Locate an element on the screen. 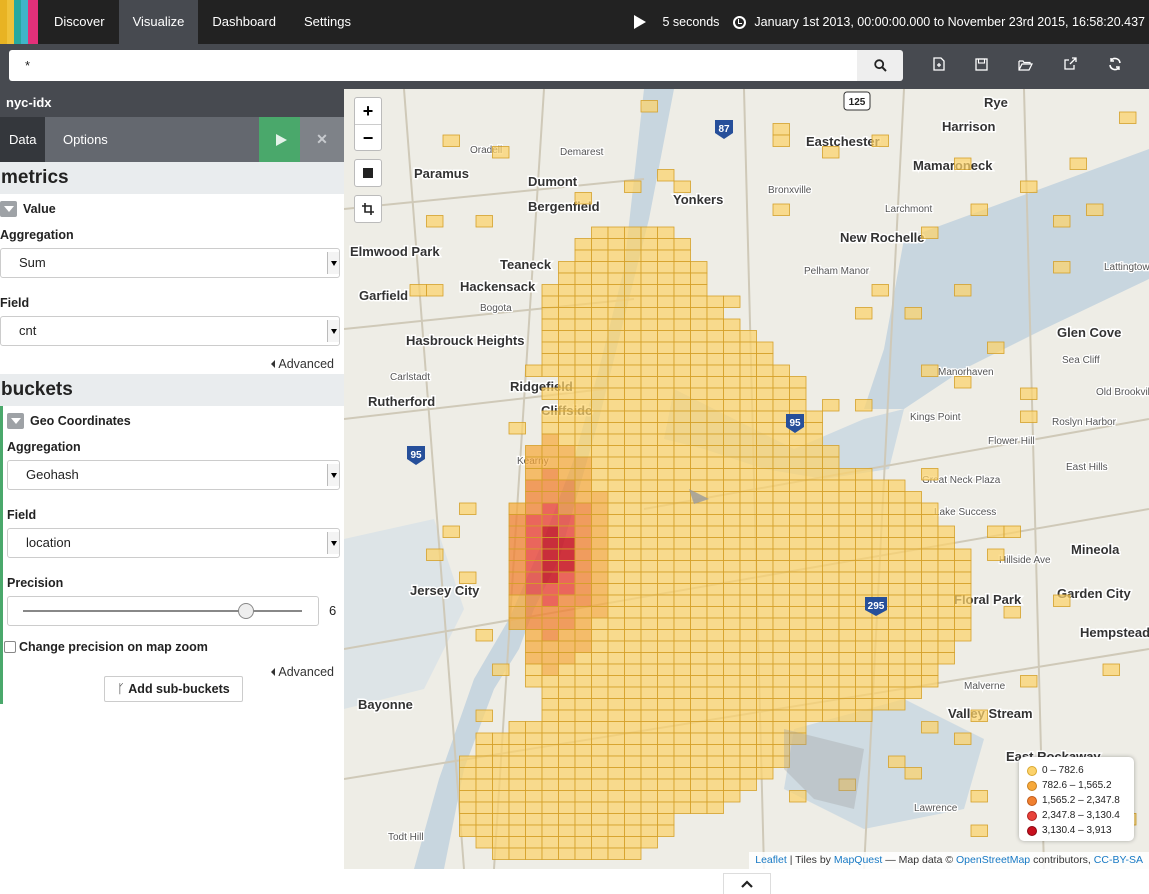 This screenshot has width=1149, height=894. nav-discover: Discover is located at coordinates (79, 22).